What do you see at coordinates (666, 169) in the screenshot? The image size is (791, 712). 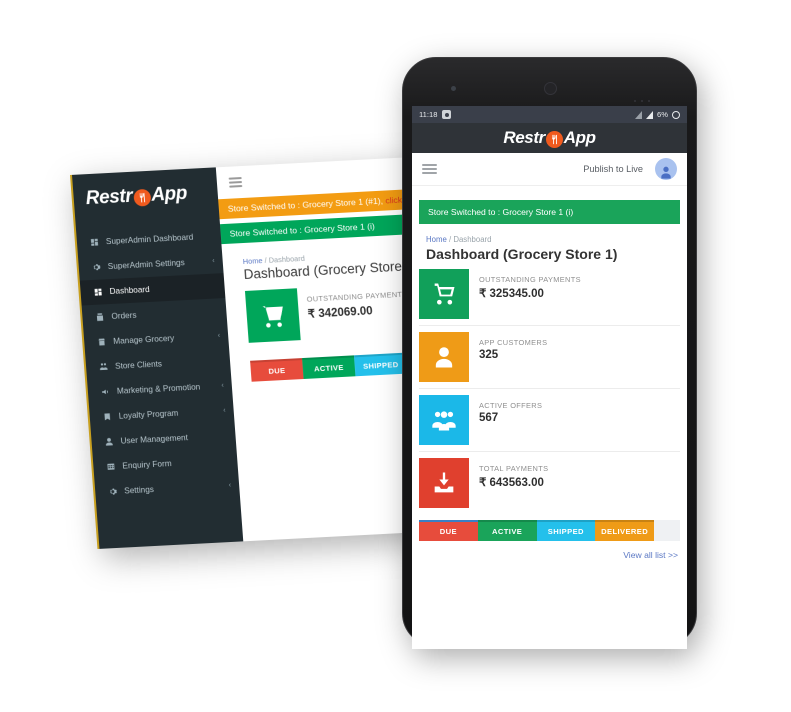 I see `user-avatar-icon` at bounding box center [666, 169].